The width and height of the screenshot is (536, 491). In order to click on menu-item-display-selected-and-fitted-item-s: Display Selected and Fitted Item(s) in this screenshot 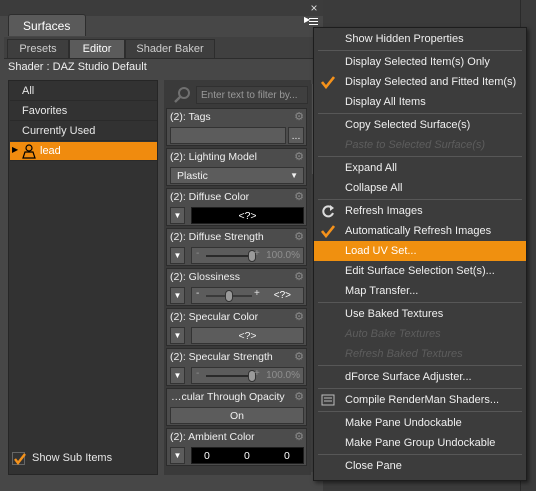, I will do `click(420, 82)`.